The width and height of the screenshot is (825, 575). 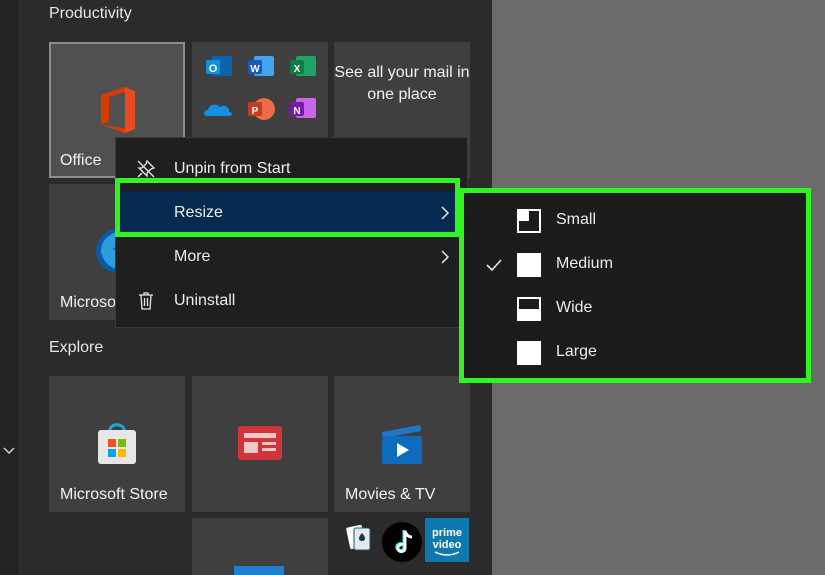 I want to click on menu-item-uninstall: Uninstall, so click(x=291, y=301).